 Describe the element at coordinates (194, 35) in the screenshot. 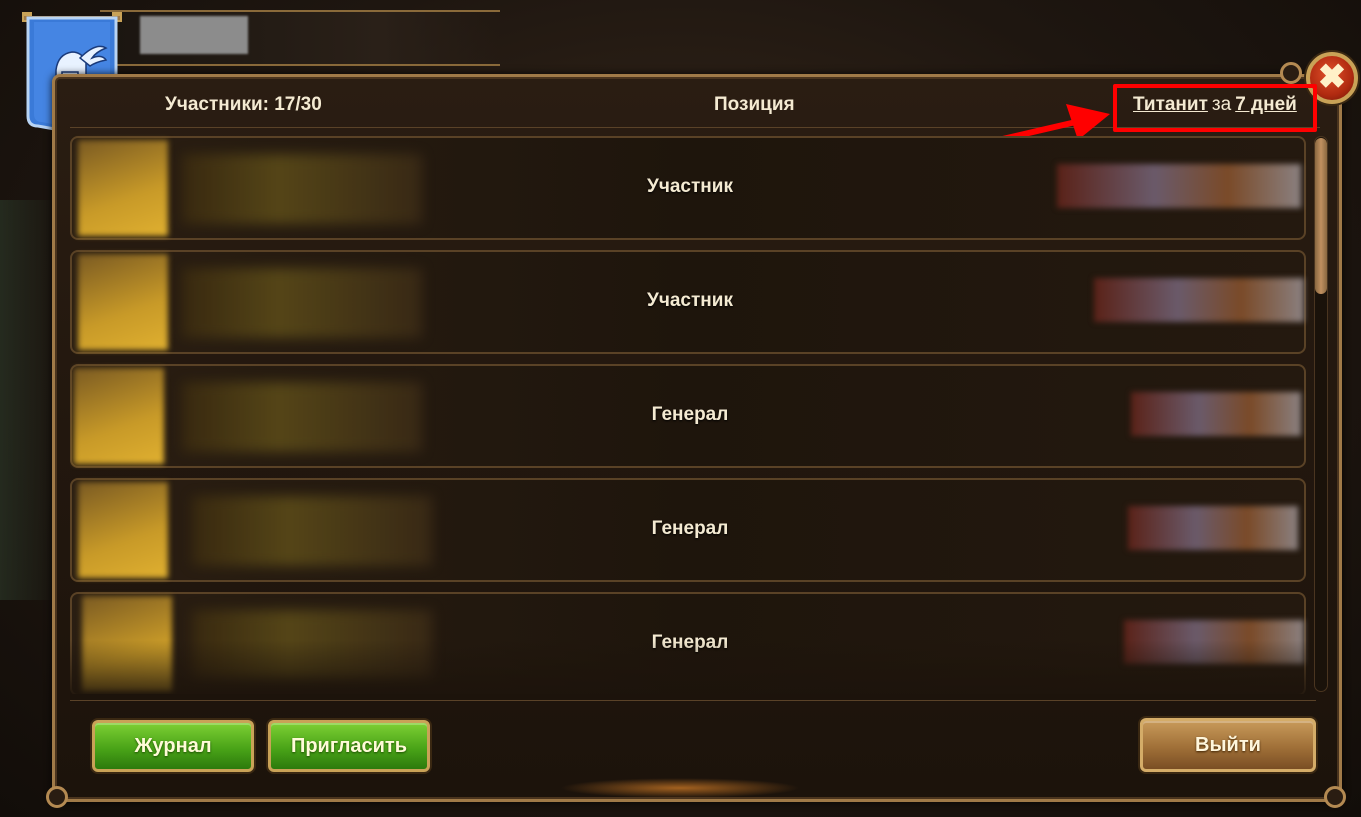

I see `guild-name-redacted` at that location.